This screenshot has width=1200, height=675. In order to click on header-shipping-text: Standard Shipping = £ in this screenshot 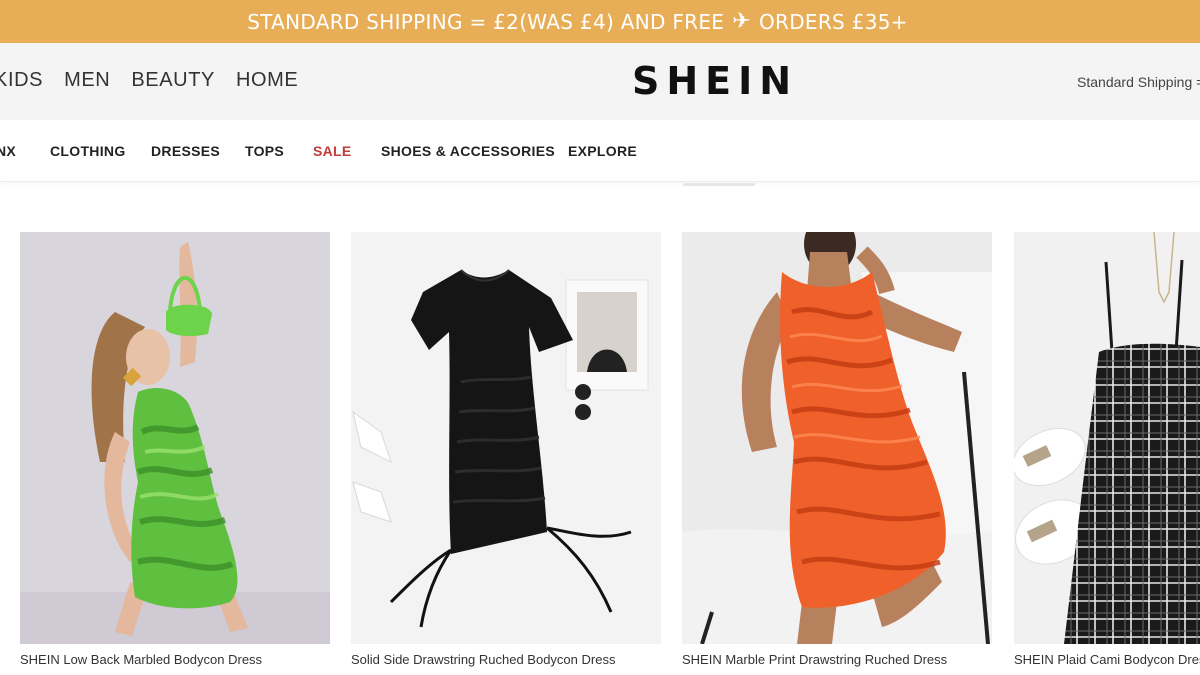, I will do `click(1138, 82)`.